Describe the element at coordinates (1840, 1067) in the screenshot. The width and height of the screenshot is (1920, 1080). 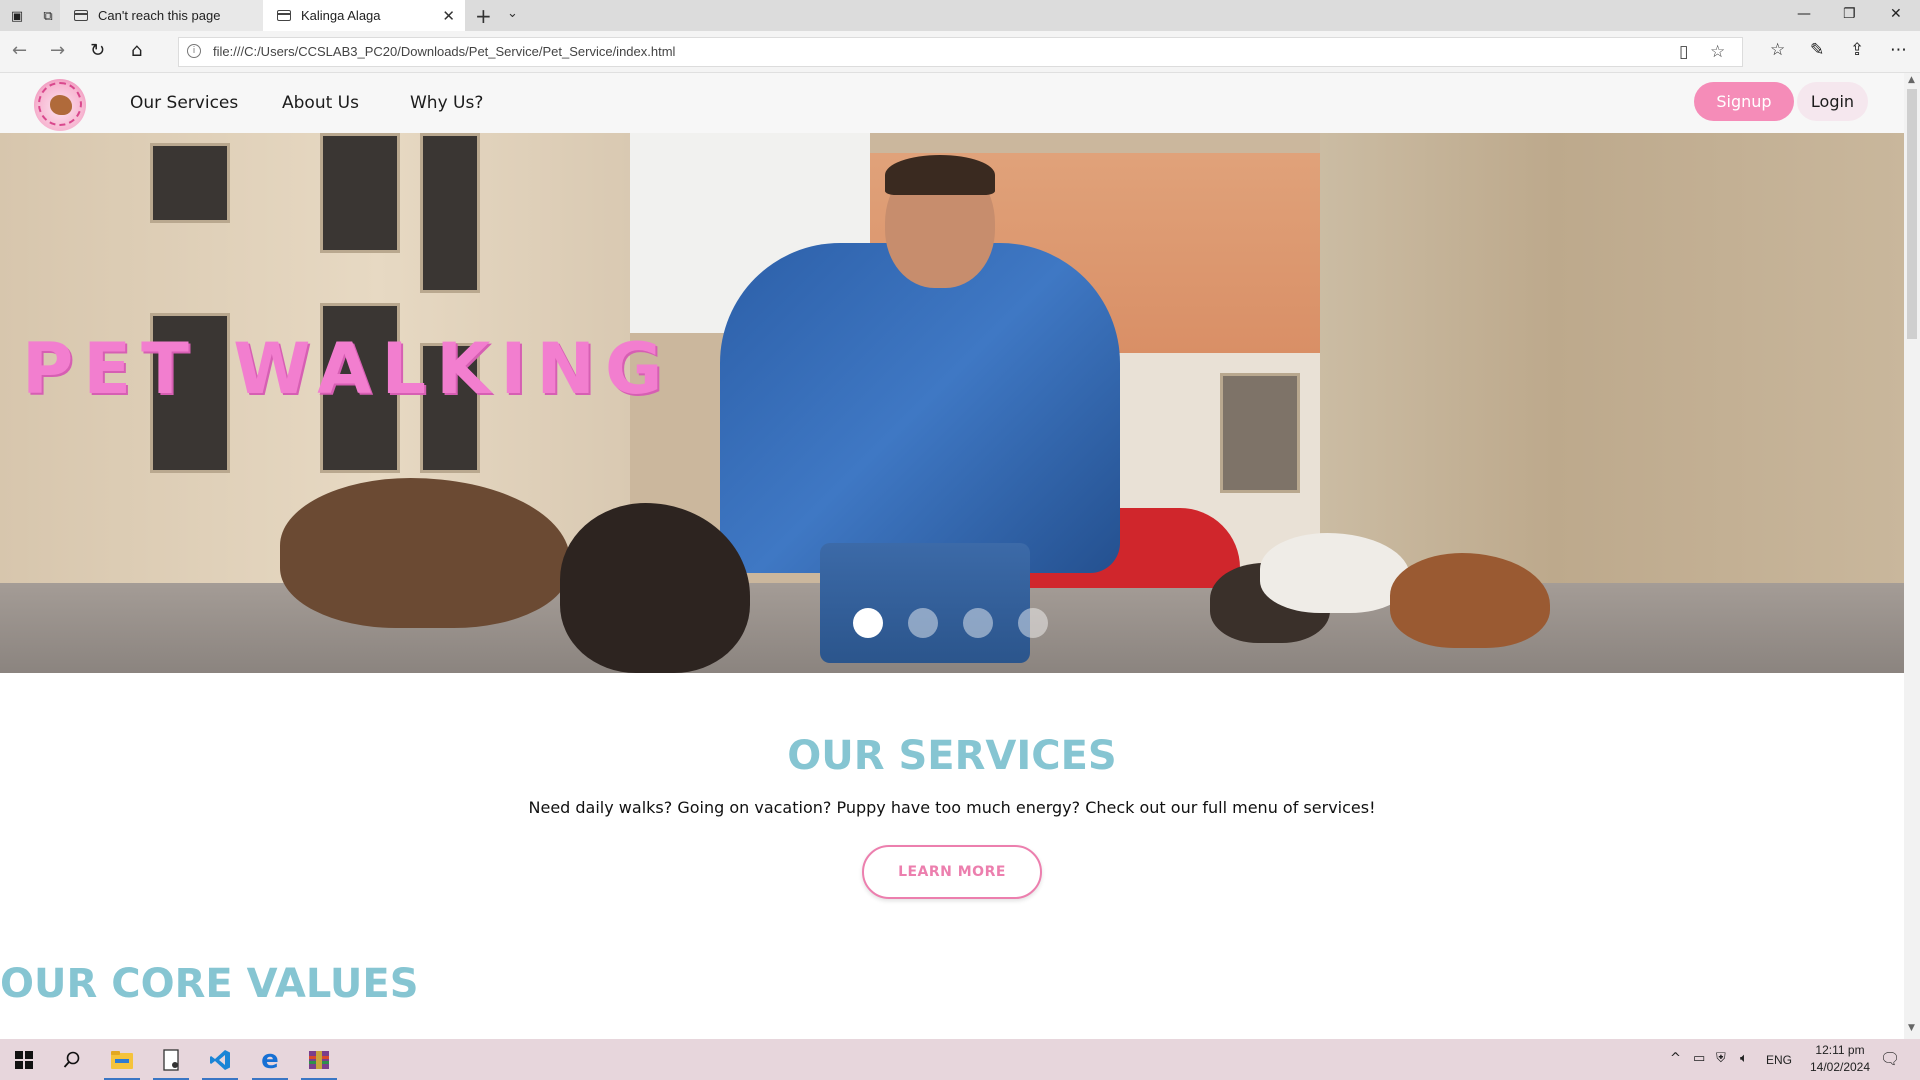
I see `clock-date: 14/02/2024` at that location.